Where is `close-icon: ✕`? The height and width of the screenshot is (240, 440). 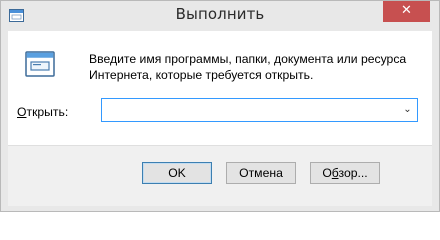
close-icon: ✕ is located at coordinates (406, 10).